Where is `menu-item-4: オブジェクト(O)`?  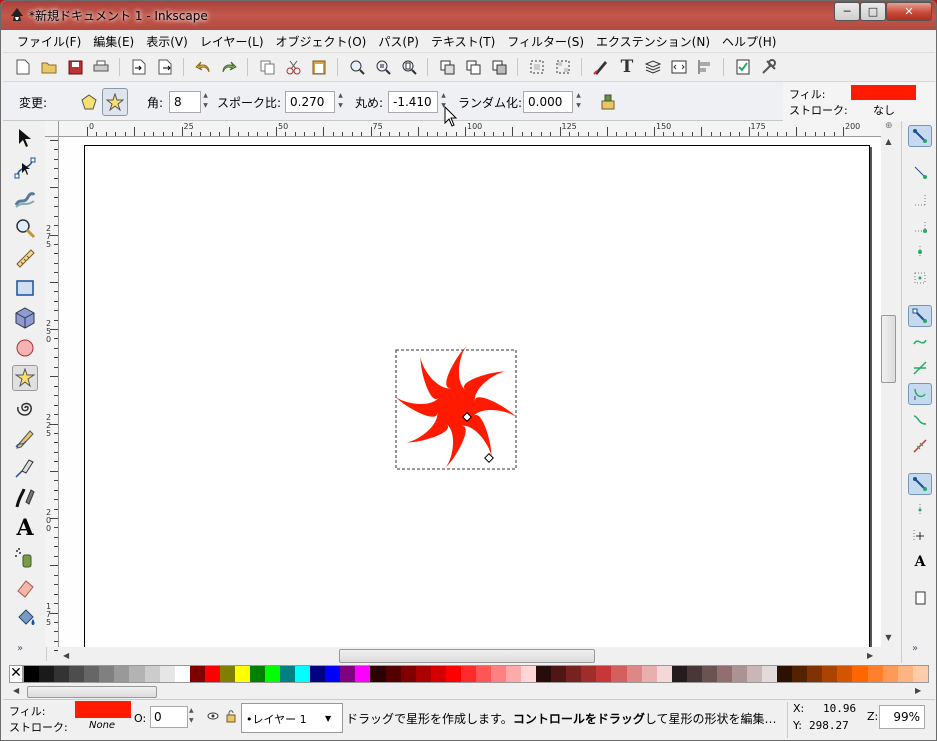 menu-item-4: オブジェクト(O) is located at coordinates (321, 41).